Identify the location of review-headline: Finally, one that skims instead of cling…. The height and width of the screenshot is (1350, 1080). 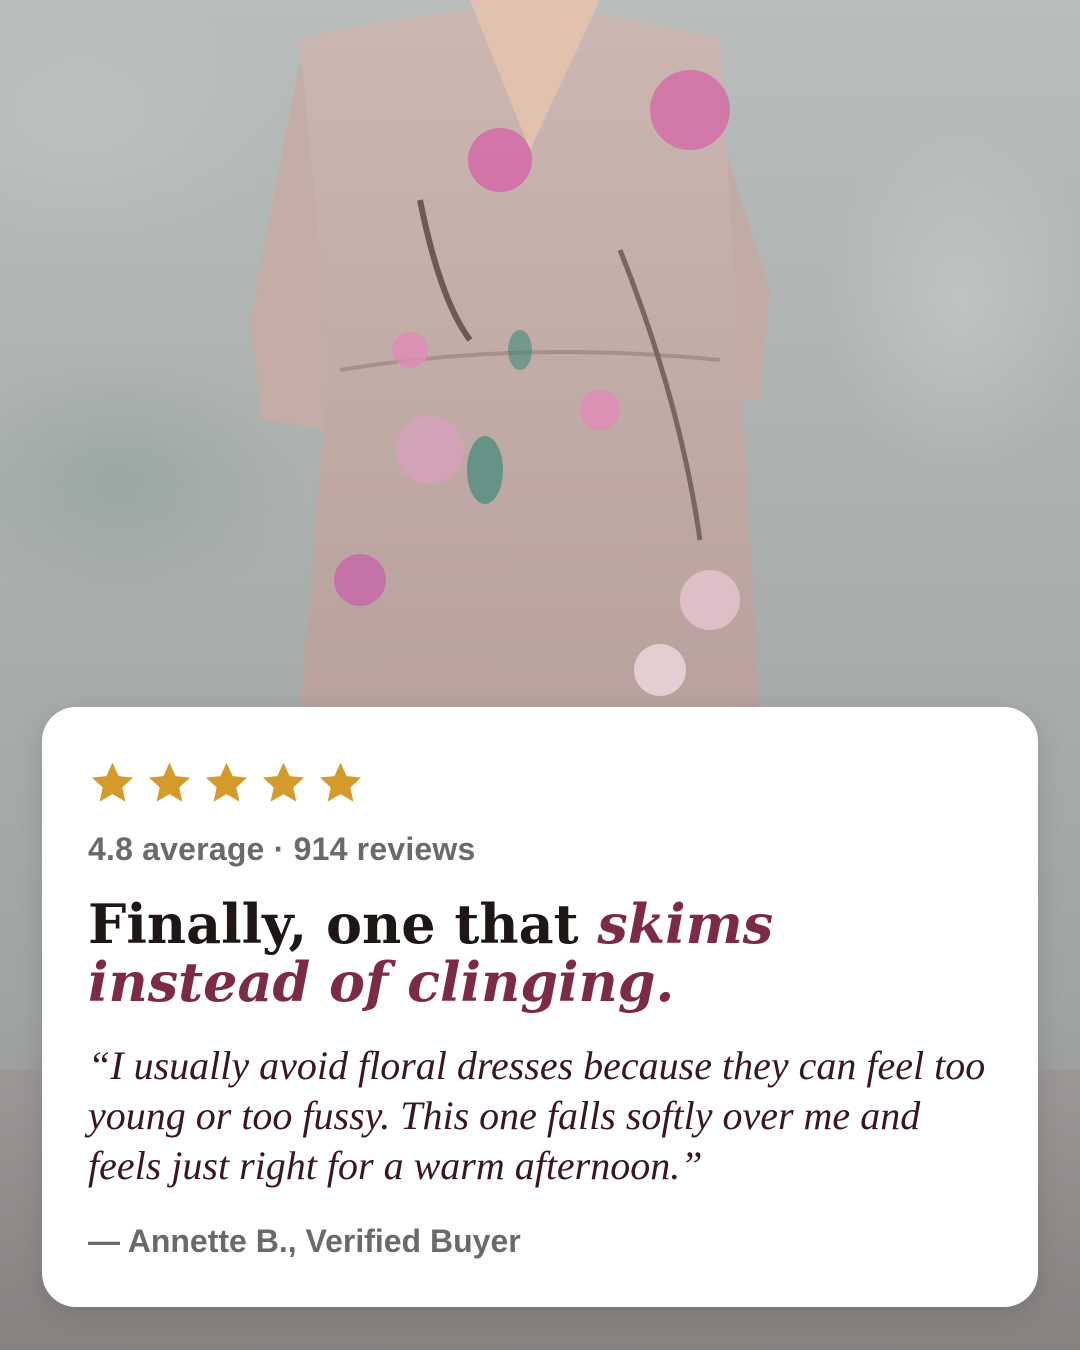
(548, 953).